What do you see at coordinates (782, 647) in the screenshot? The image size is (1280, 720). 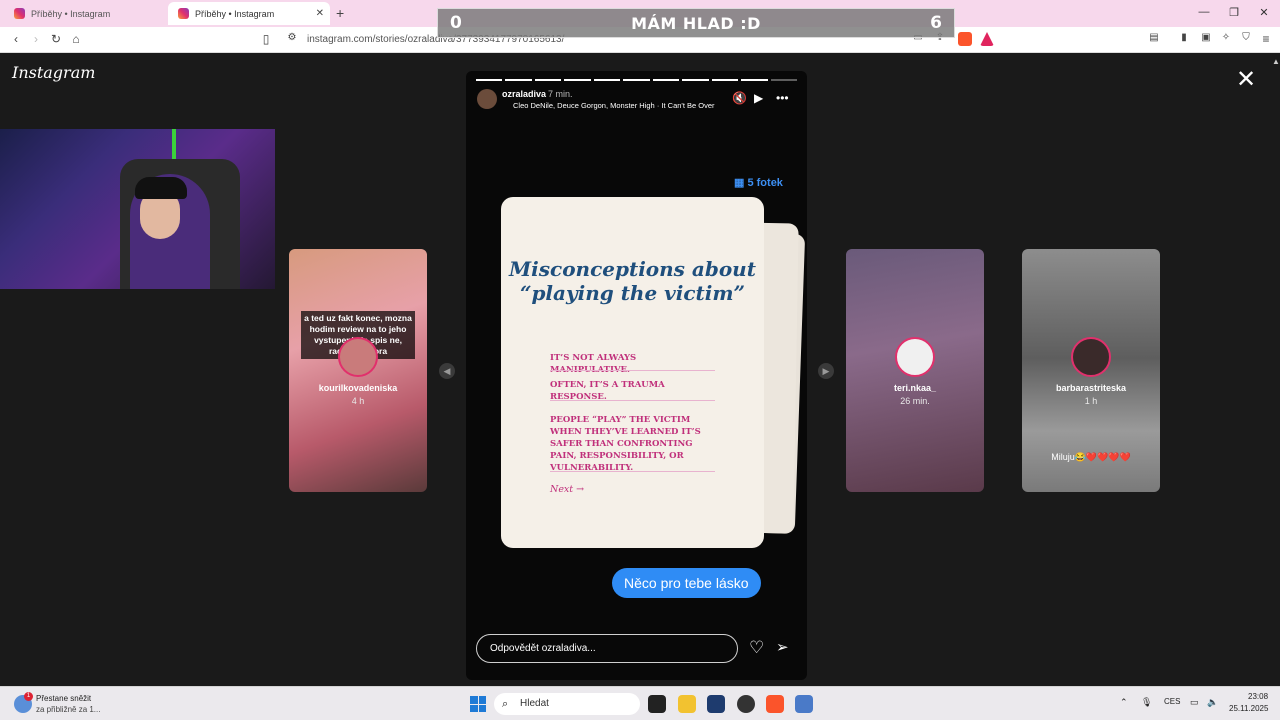 I see `send-icon: ➢` at bounding box center [782, 647].